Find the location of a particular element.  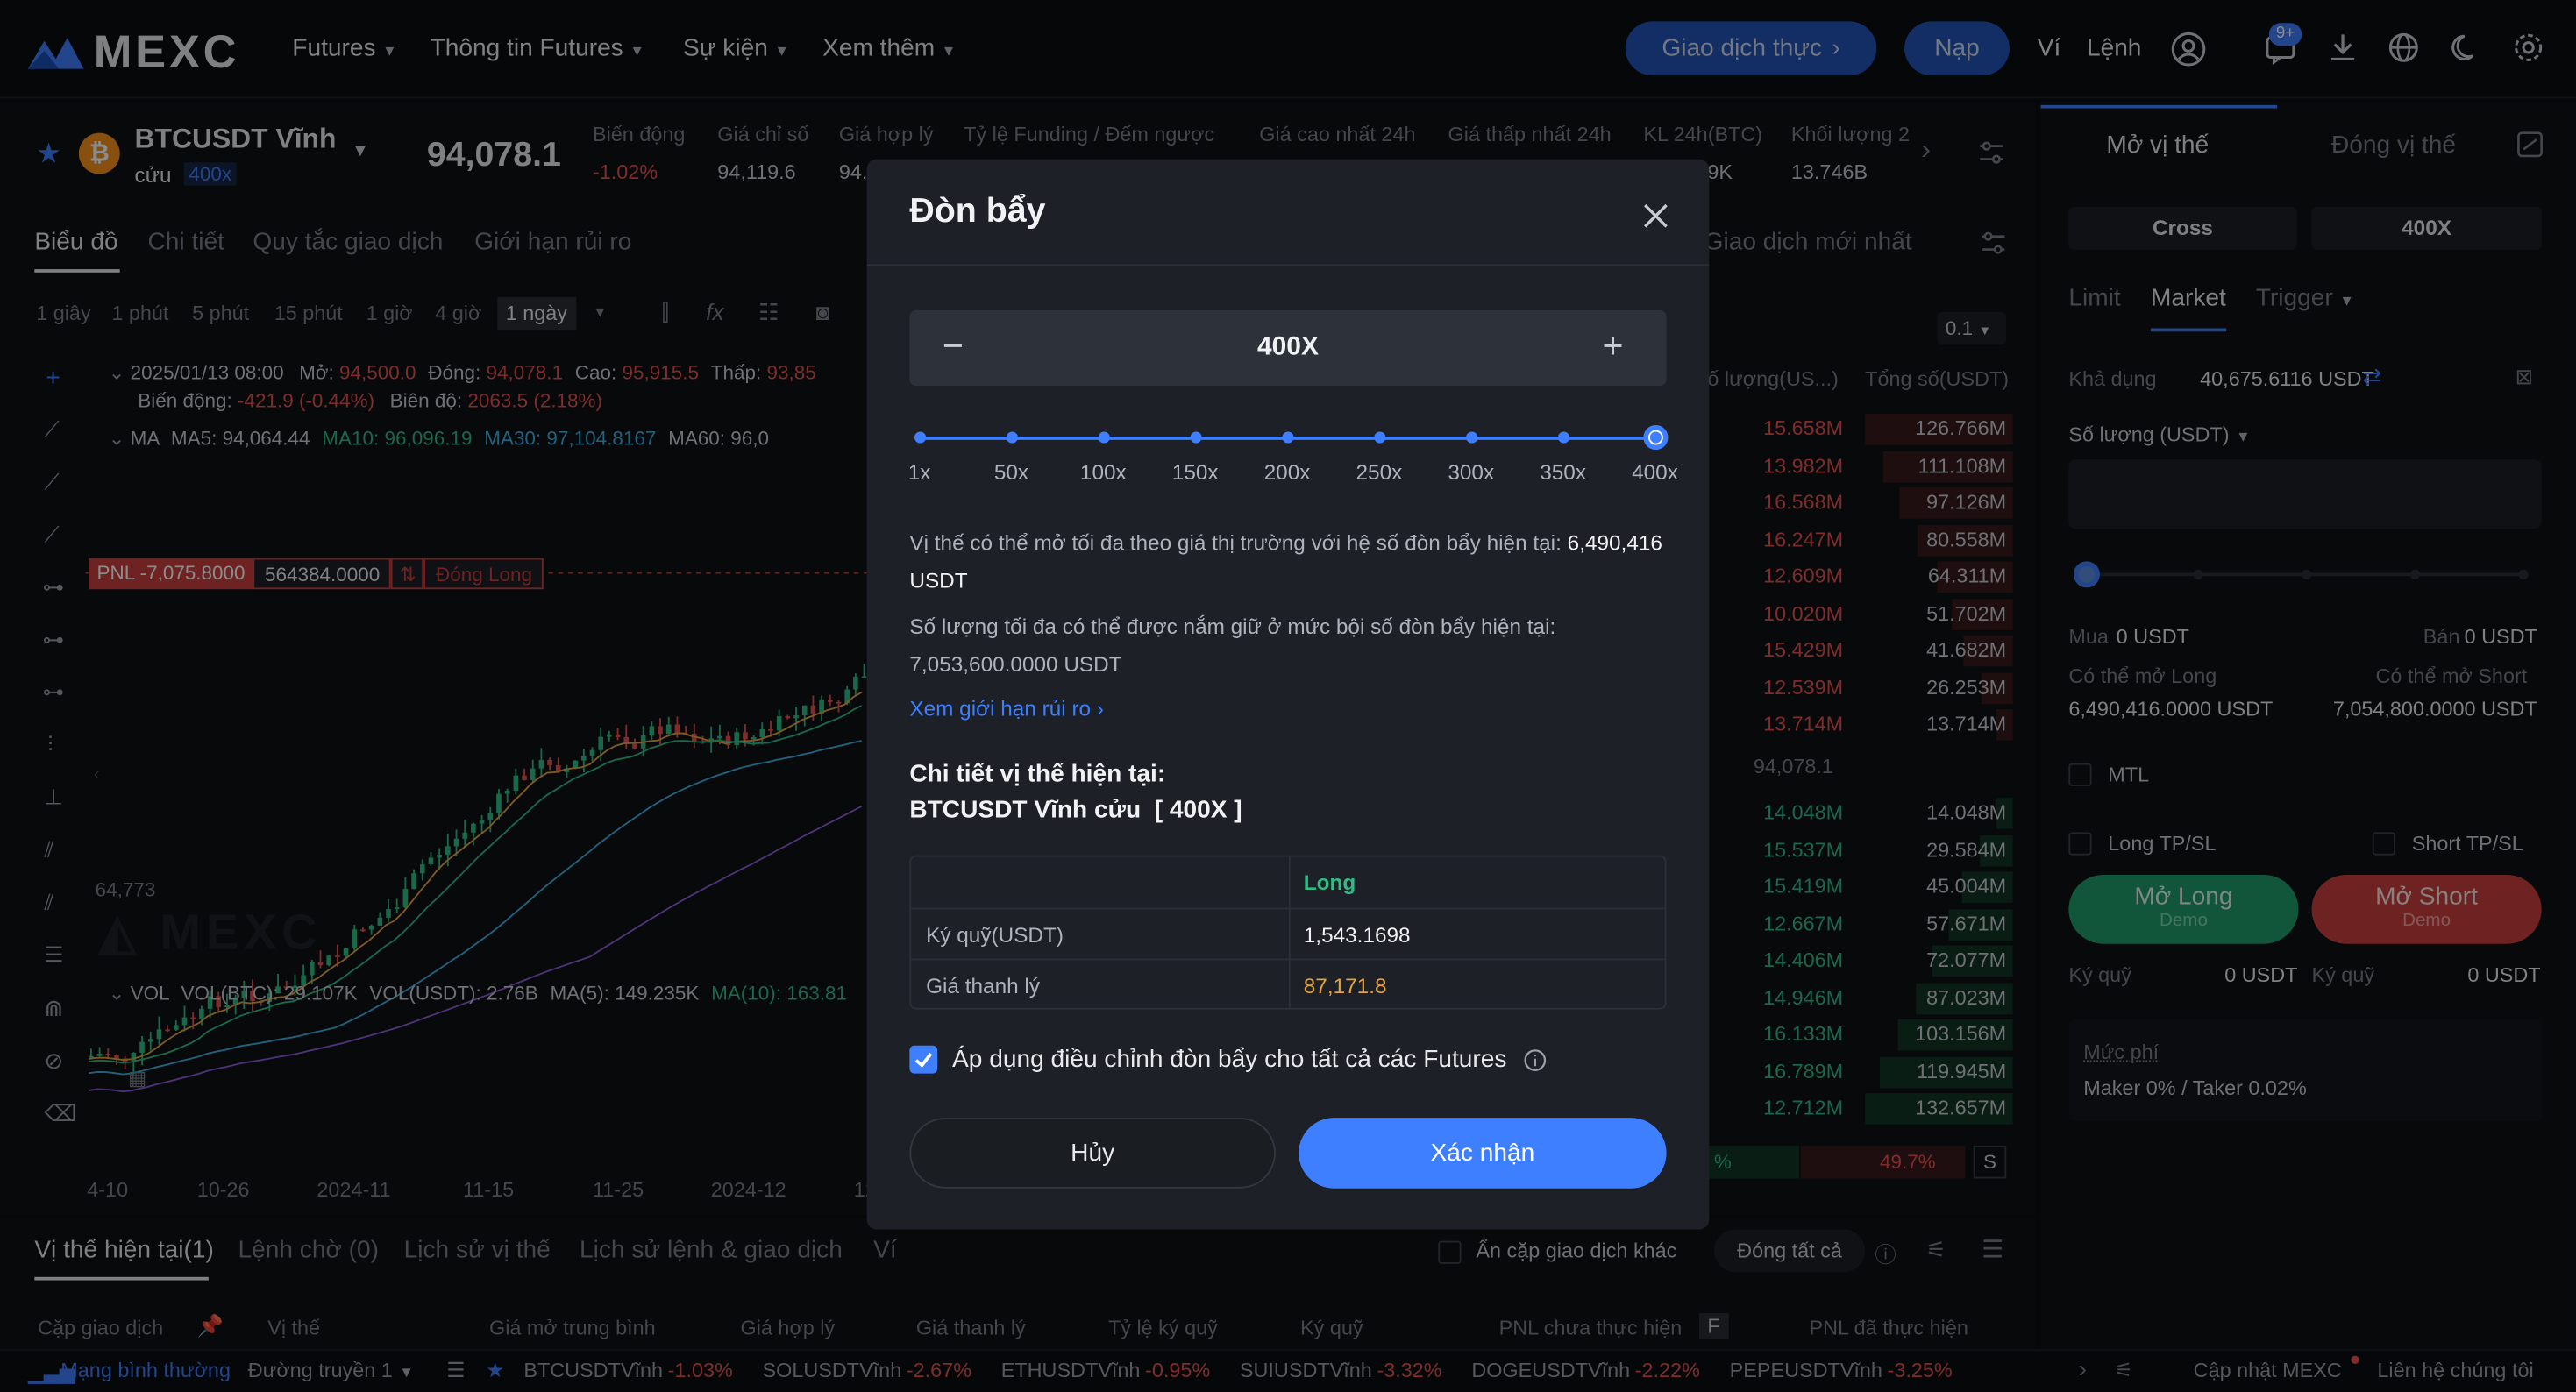

slider-mark-label: 100x is located at coordinates (1103, 472).